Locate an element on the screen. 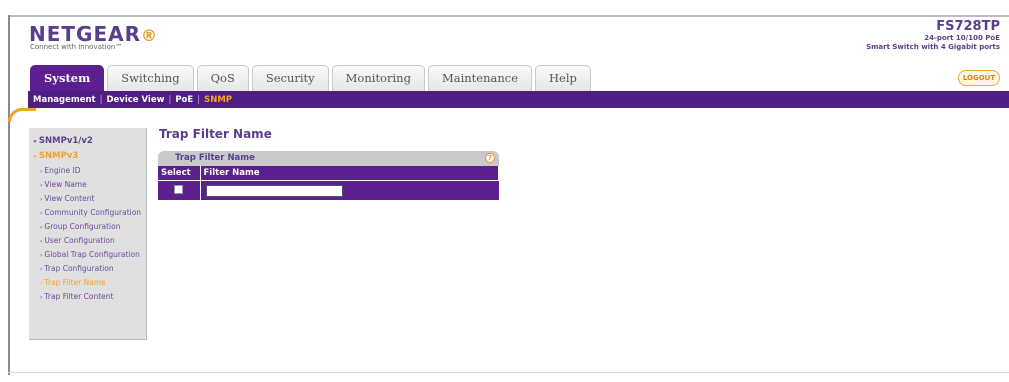 This screenshot has width=1009, height=382. tab-qos: QoS is located at coordinates (222, 78).